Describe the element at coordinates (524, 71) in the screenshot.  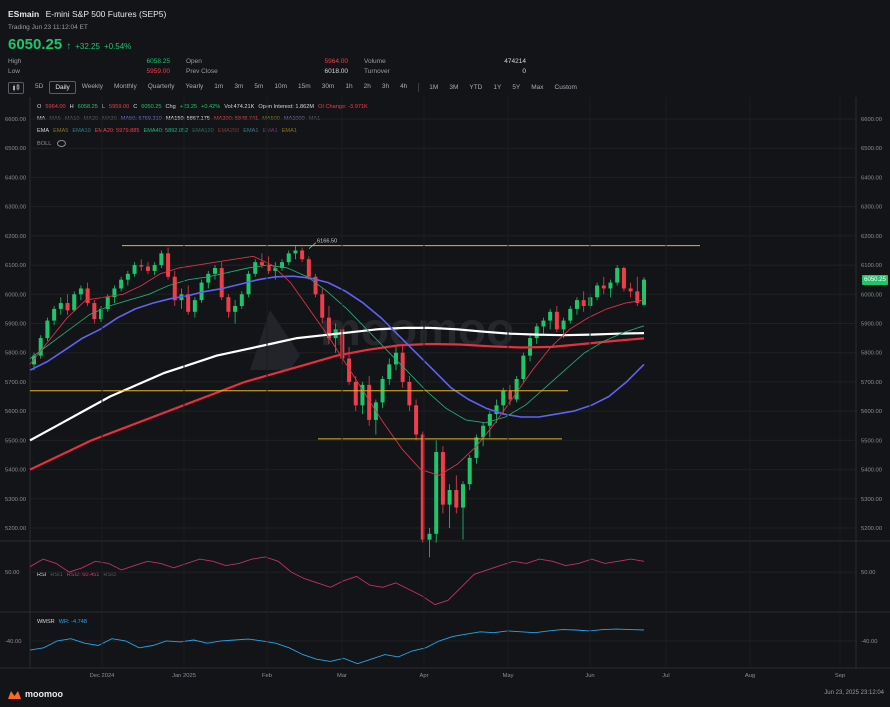
I see `turnover-value: 0` at that location.